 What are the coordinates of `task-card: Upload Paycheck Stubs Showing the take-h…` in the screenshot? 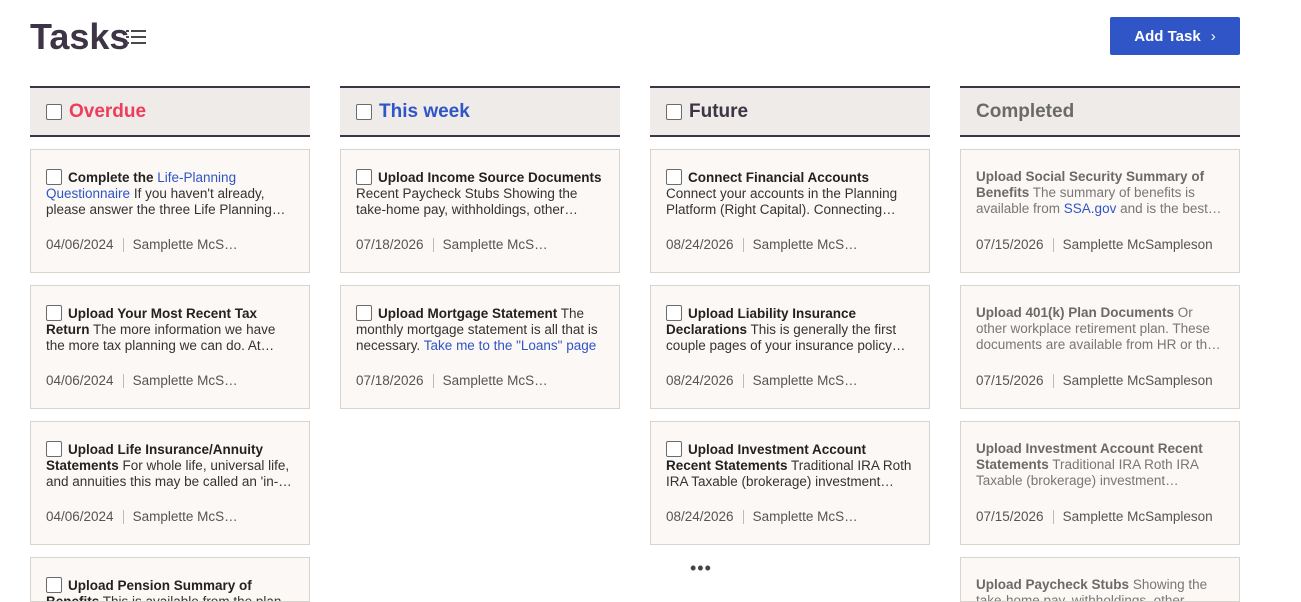 It's located at (1100, 579).